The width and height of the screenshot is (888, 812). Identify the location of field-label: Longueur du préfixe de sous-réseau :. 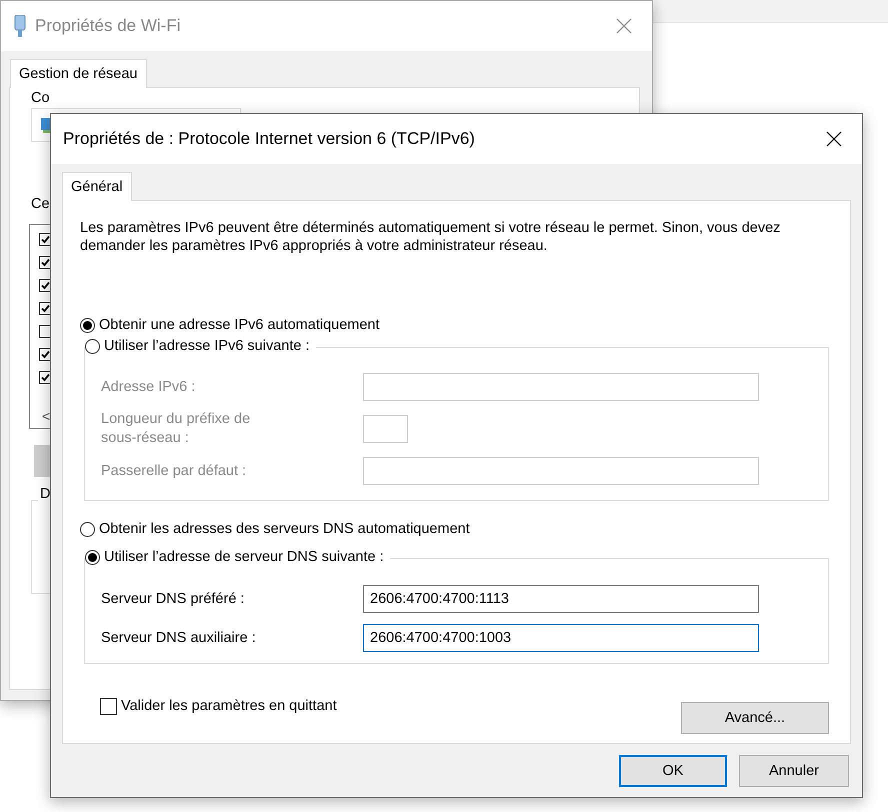
(176, 429).